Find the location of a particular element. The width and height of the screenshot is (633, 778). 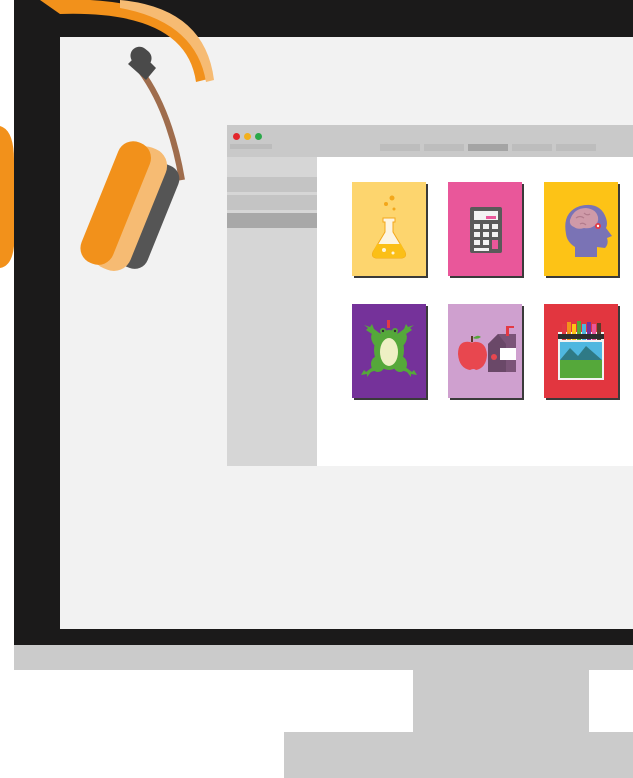

frog-icon is located at coordinates (389, 348).